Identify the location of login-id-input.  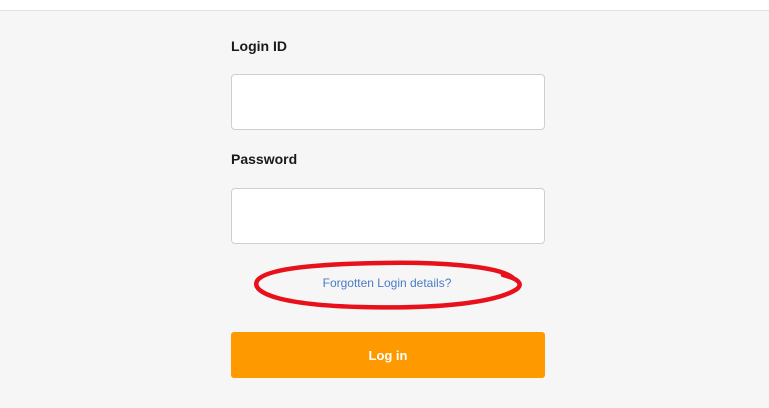
(388, 102).